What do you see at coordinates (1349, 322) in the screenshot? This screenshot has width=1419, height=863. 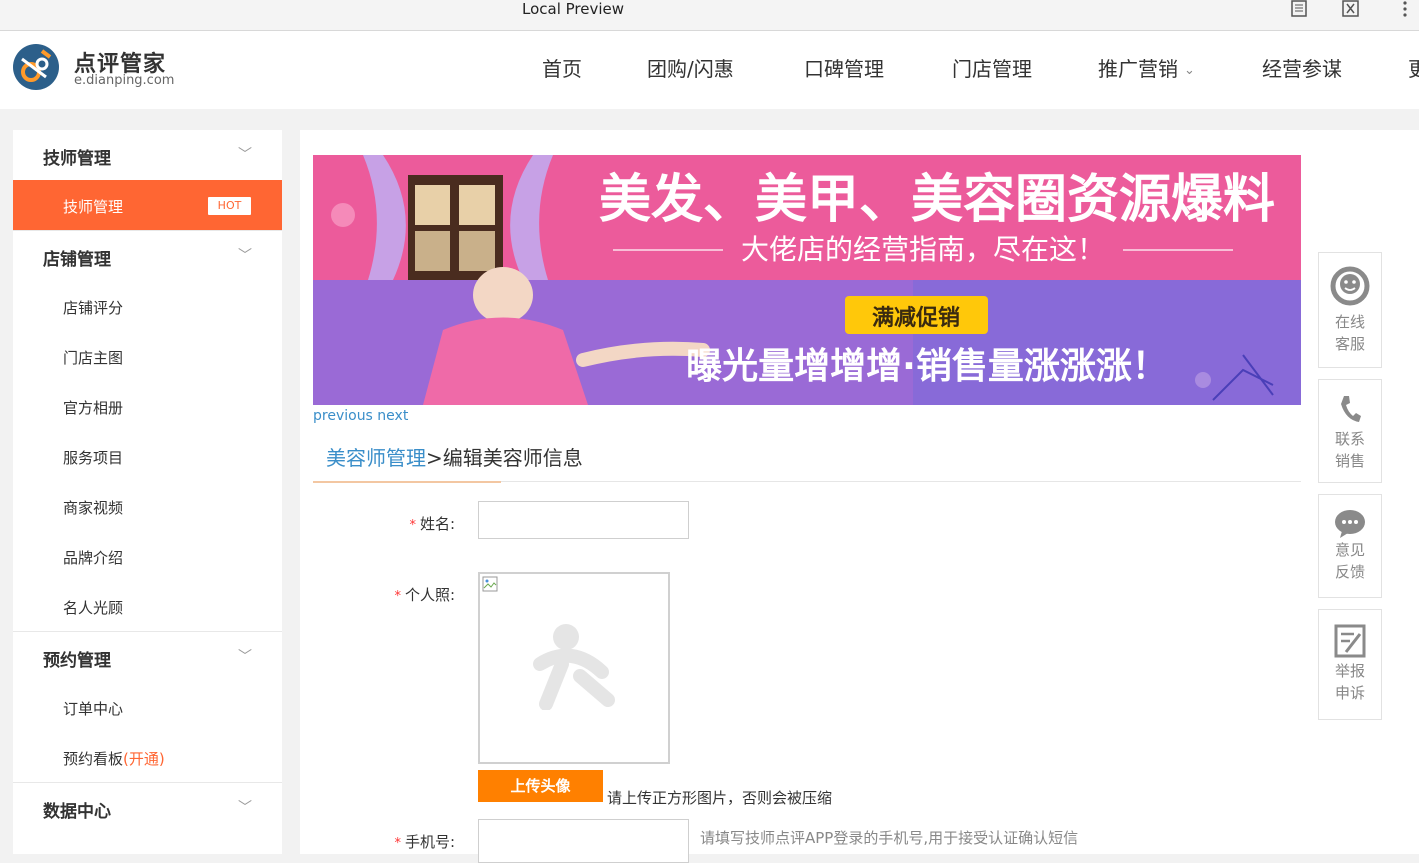 I see `float-label: 在线` at bounding box center [1349, 322].